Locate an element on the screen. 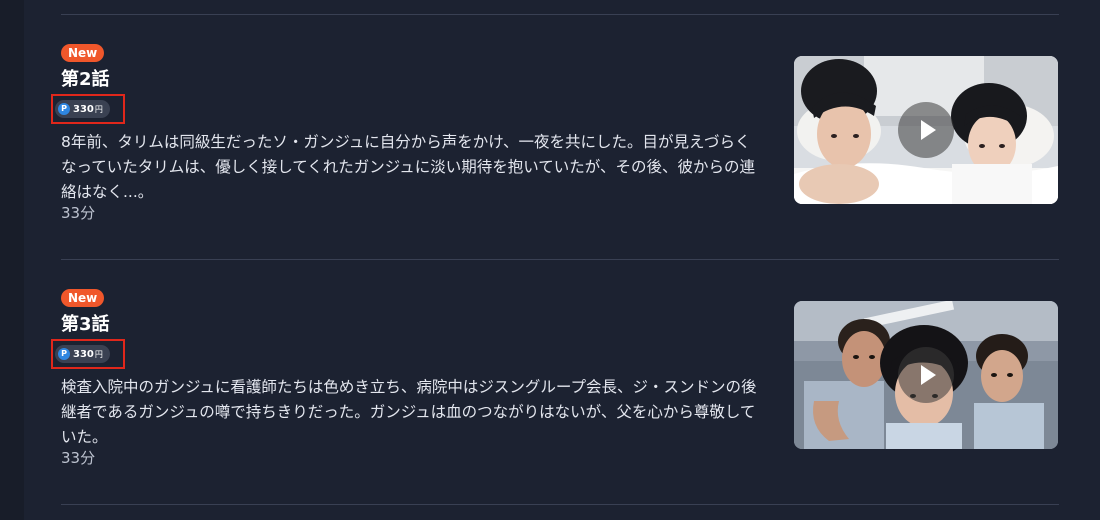  episode-title: 第3話 is located at coordinates (85, 325).